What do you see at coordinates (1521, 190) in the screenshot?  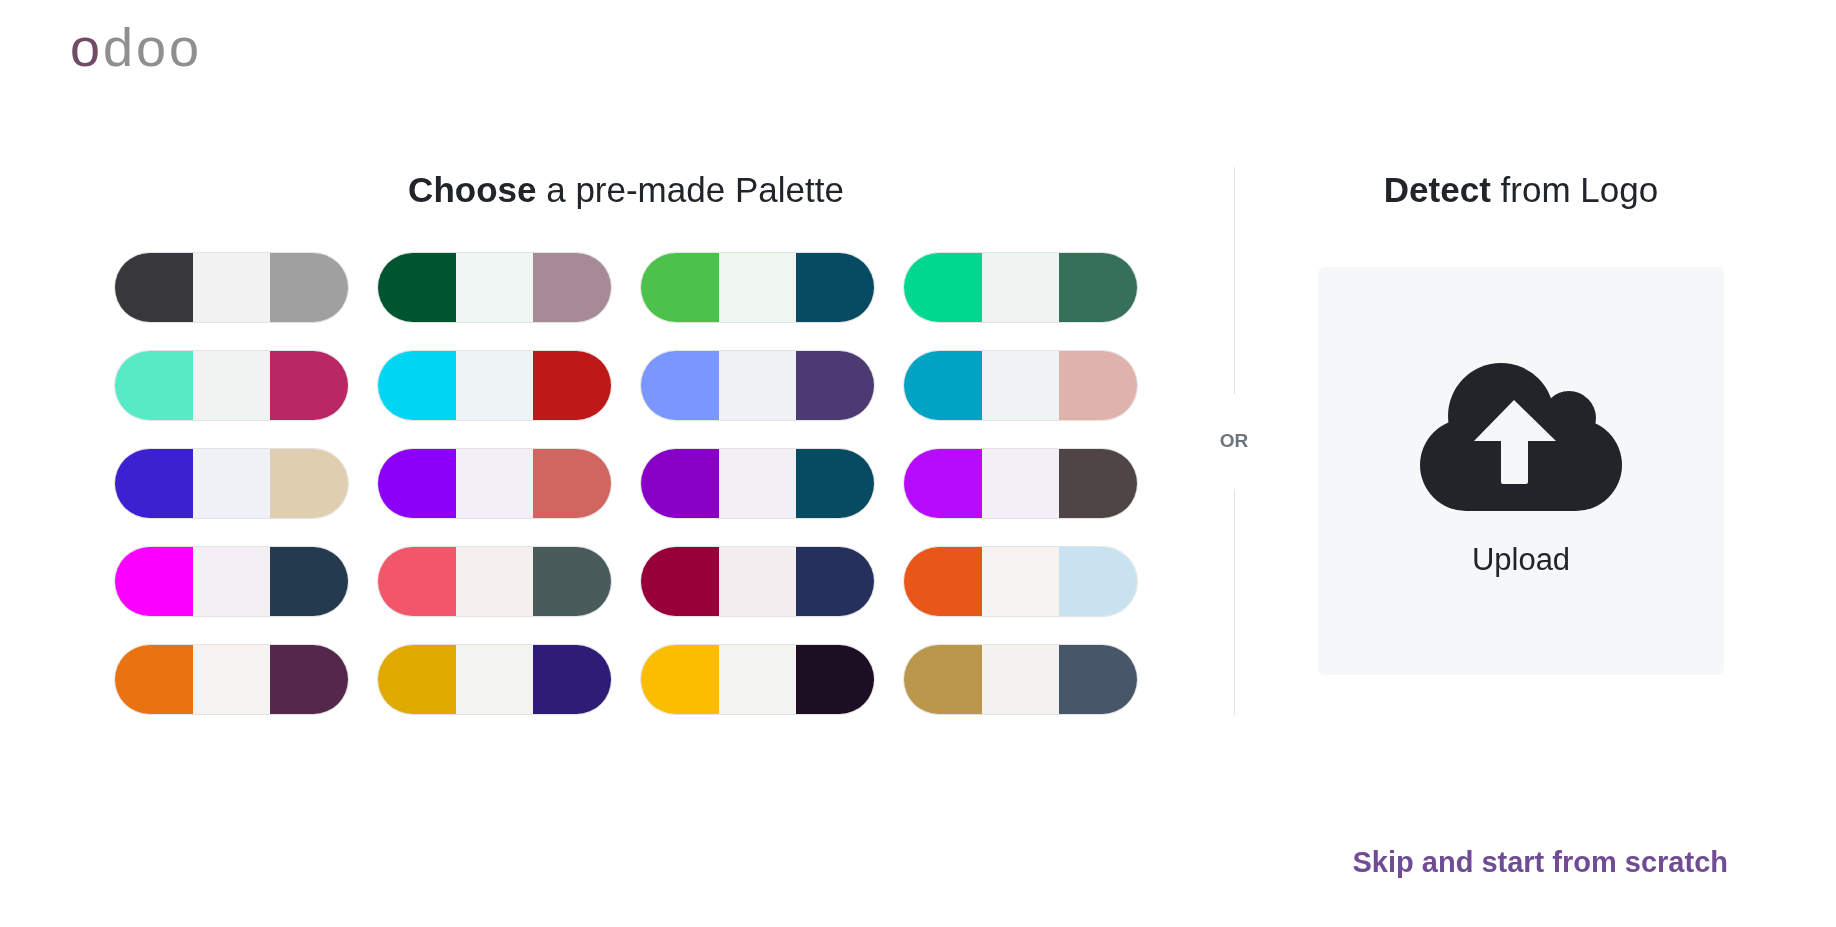 I see `section-title: Detect from Logo` at bounding box center [1521, 190].